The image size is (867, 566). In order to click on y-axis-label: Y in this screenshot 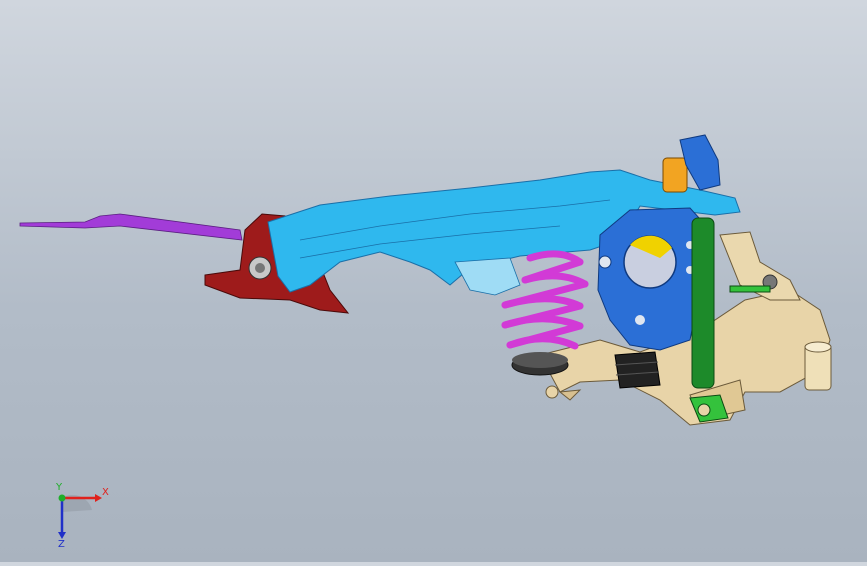, I will do `click(59, 487)`.